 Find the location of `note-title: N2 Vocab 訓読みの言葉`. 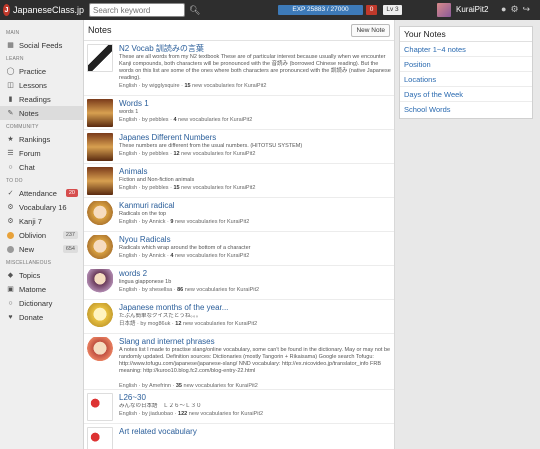

note-title: N2 Vocab 訓読みの言葉 is located at coordinates (255, 49).